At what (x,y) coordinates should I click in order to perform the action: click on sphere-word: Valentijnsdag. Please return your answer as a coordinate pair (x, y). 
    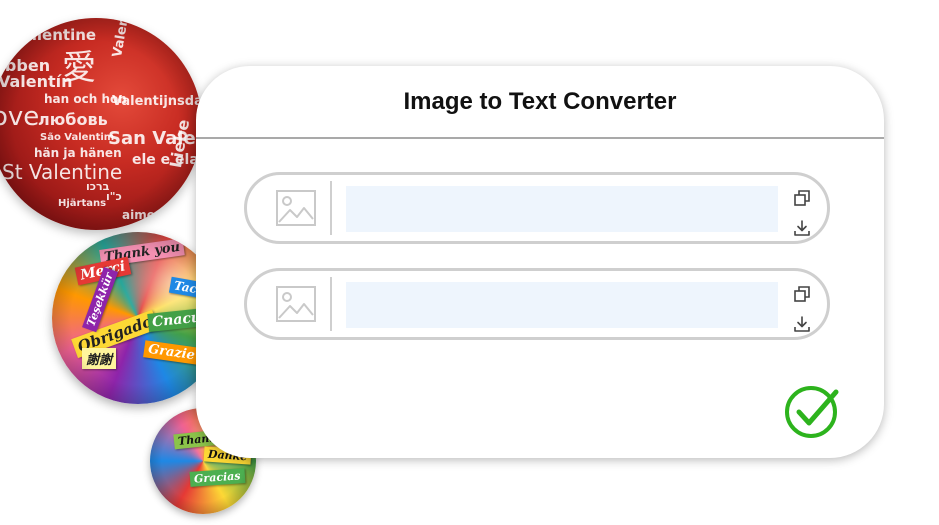
    Looking at the image, I should click on (157, 101).